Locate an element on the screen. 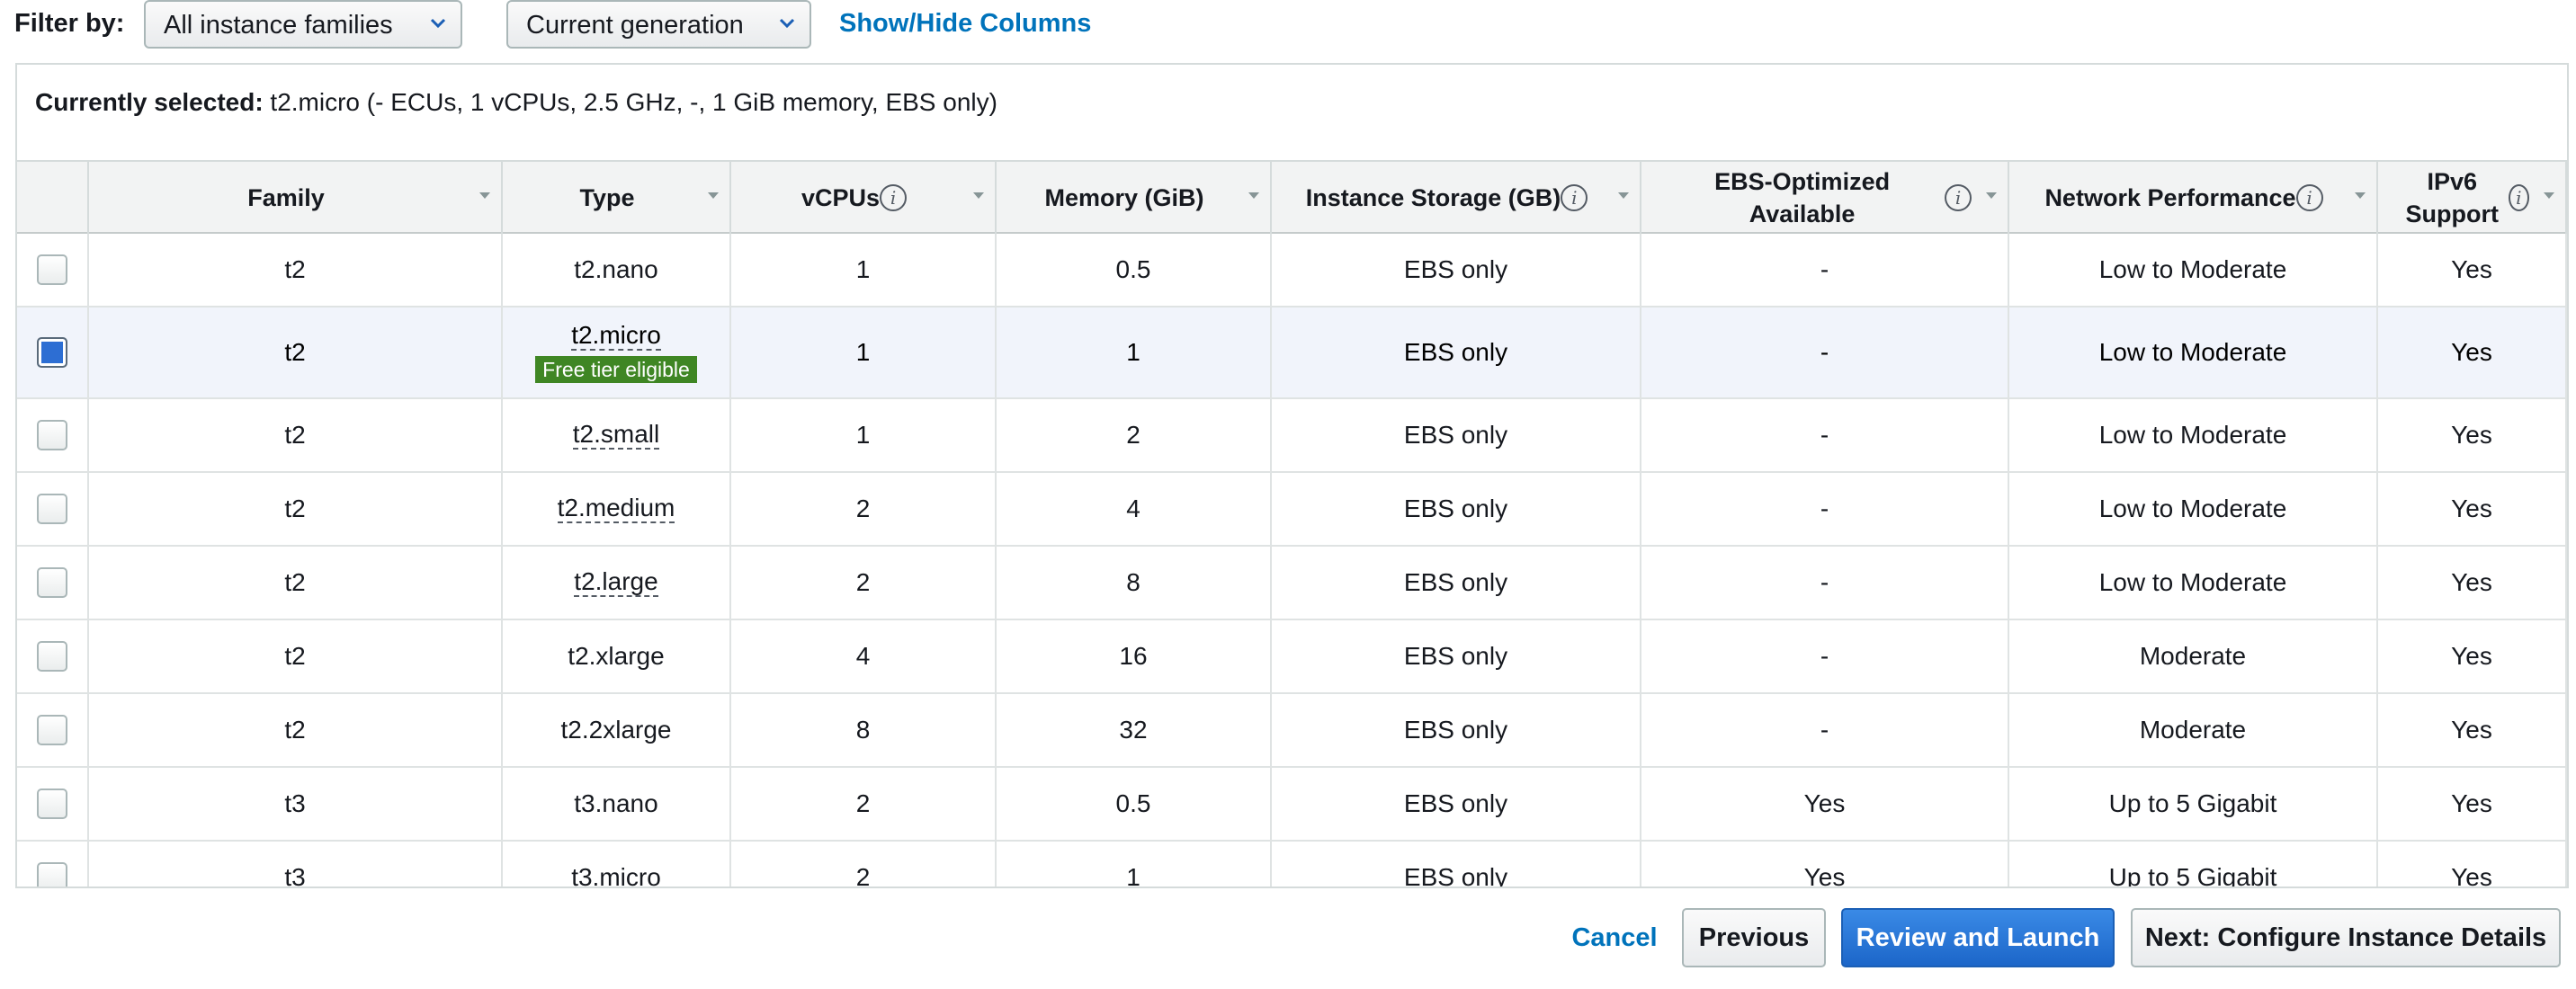 This screenshot has height=989, width=2576. cell-value: Low to Moderate is located at coordinates (2192, 435).